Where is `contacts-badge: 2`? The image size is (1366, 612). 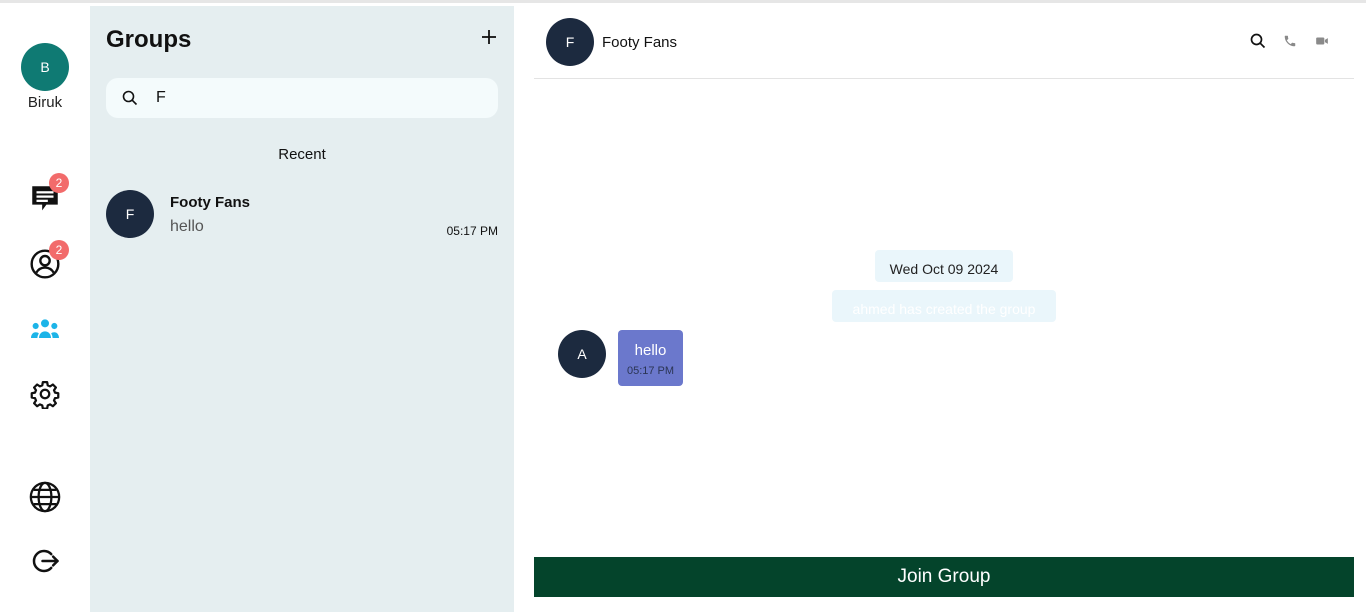
contacts-badge: 2 is located at coordinates (59, 250).